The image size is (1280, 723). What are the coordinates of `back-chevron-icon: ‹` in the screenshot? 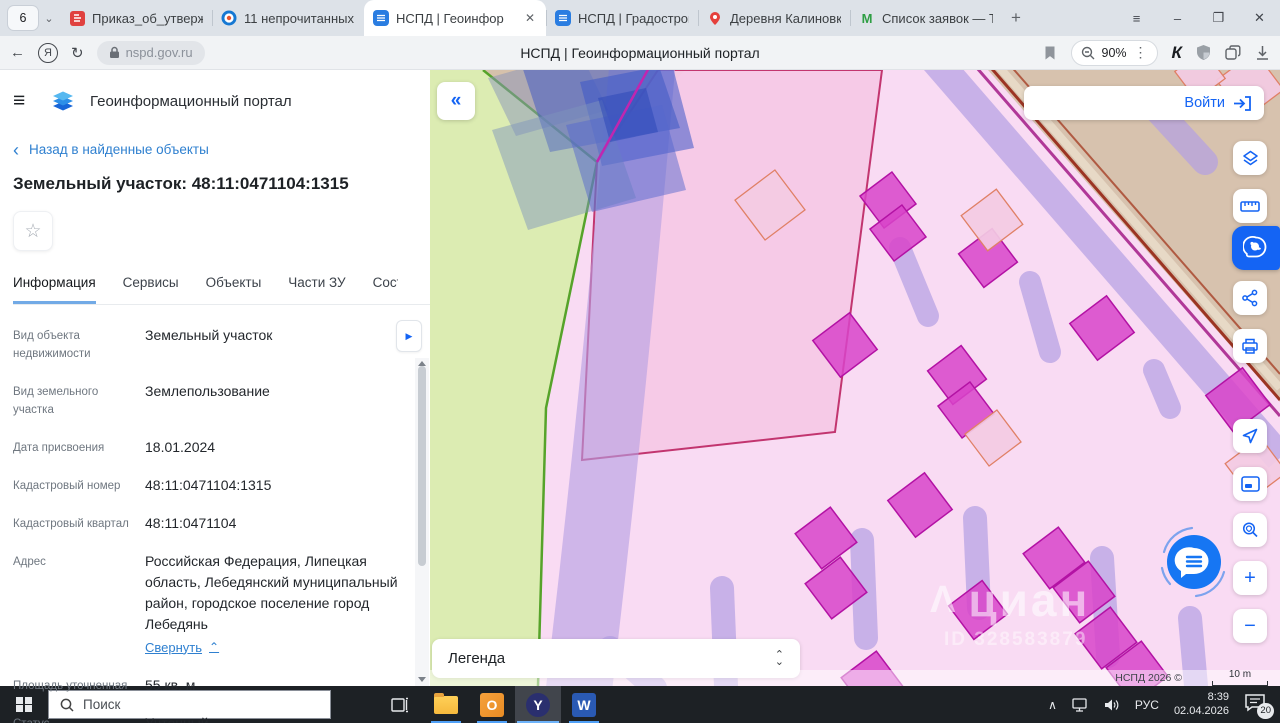 It's located at (16, 149).